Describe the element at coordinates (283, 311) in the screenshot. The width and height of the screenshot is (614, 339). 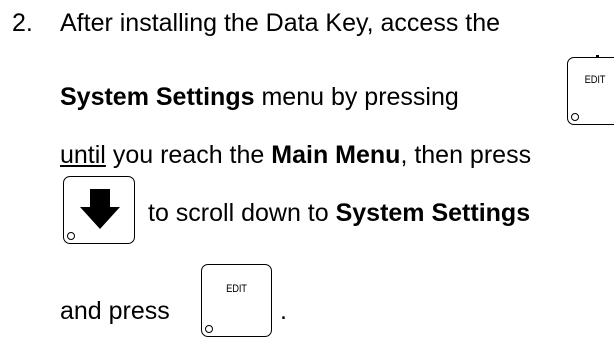
I see `final-period: .` at that location.